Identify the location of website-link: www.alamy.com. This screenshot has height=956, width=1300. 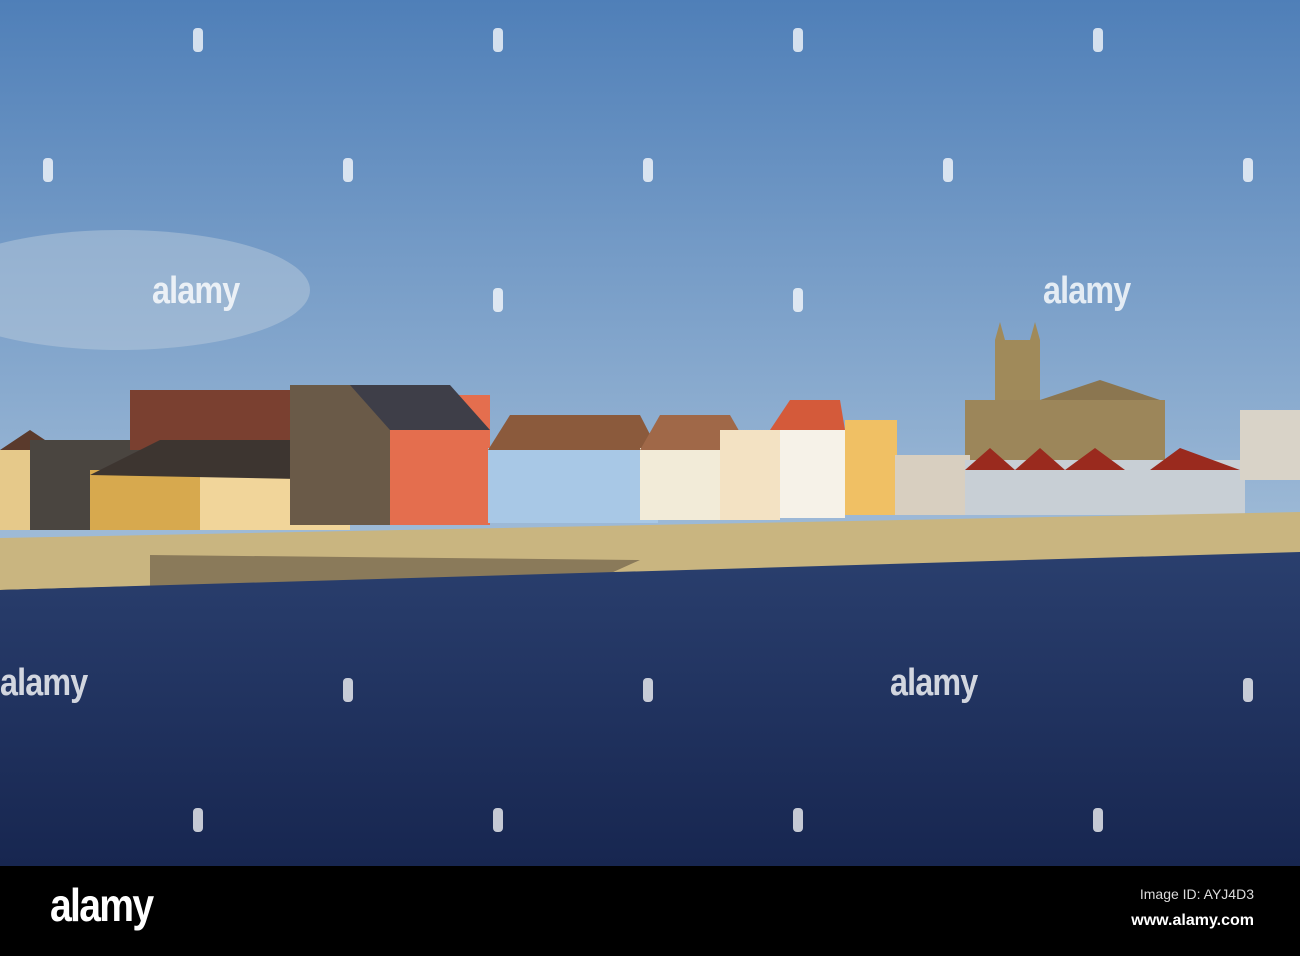
(1192, 921).